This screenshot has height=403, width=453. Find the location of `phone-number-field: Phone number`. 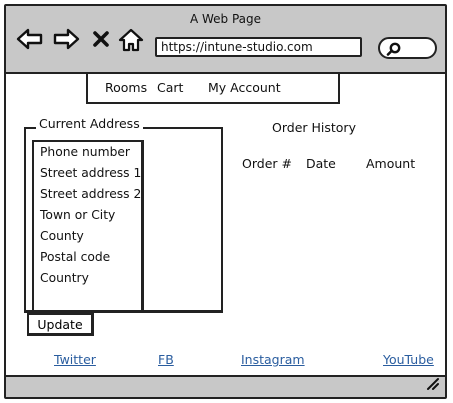

phone-number-field: Phone number is located at coordinates (85, 152).